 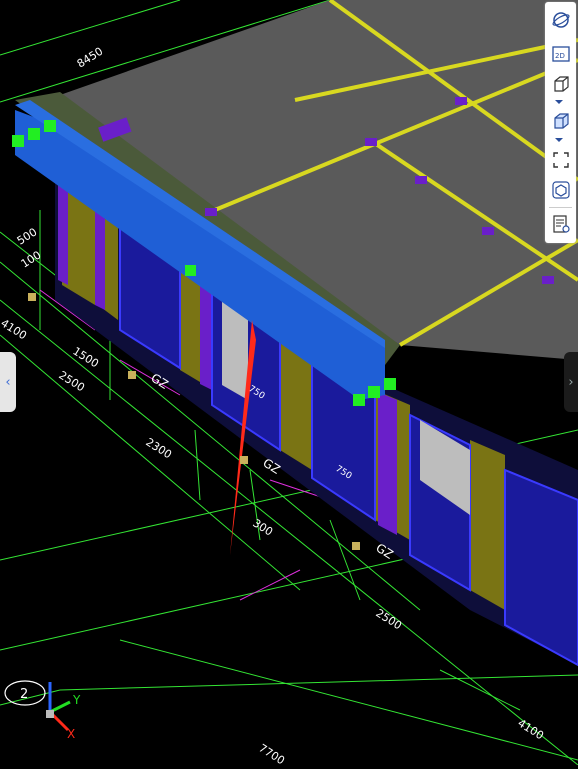 I want to click on dimension-label: 500, so click(x=27, y=236).